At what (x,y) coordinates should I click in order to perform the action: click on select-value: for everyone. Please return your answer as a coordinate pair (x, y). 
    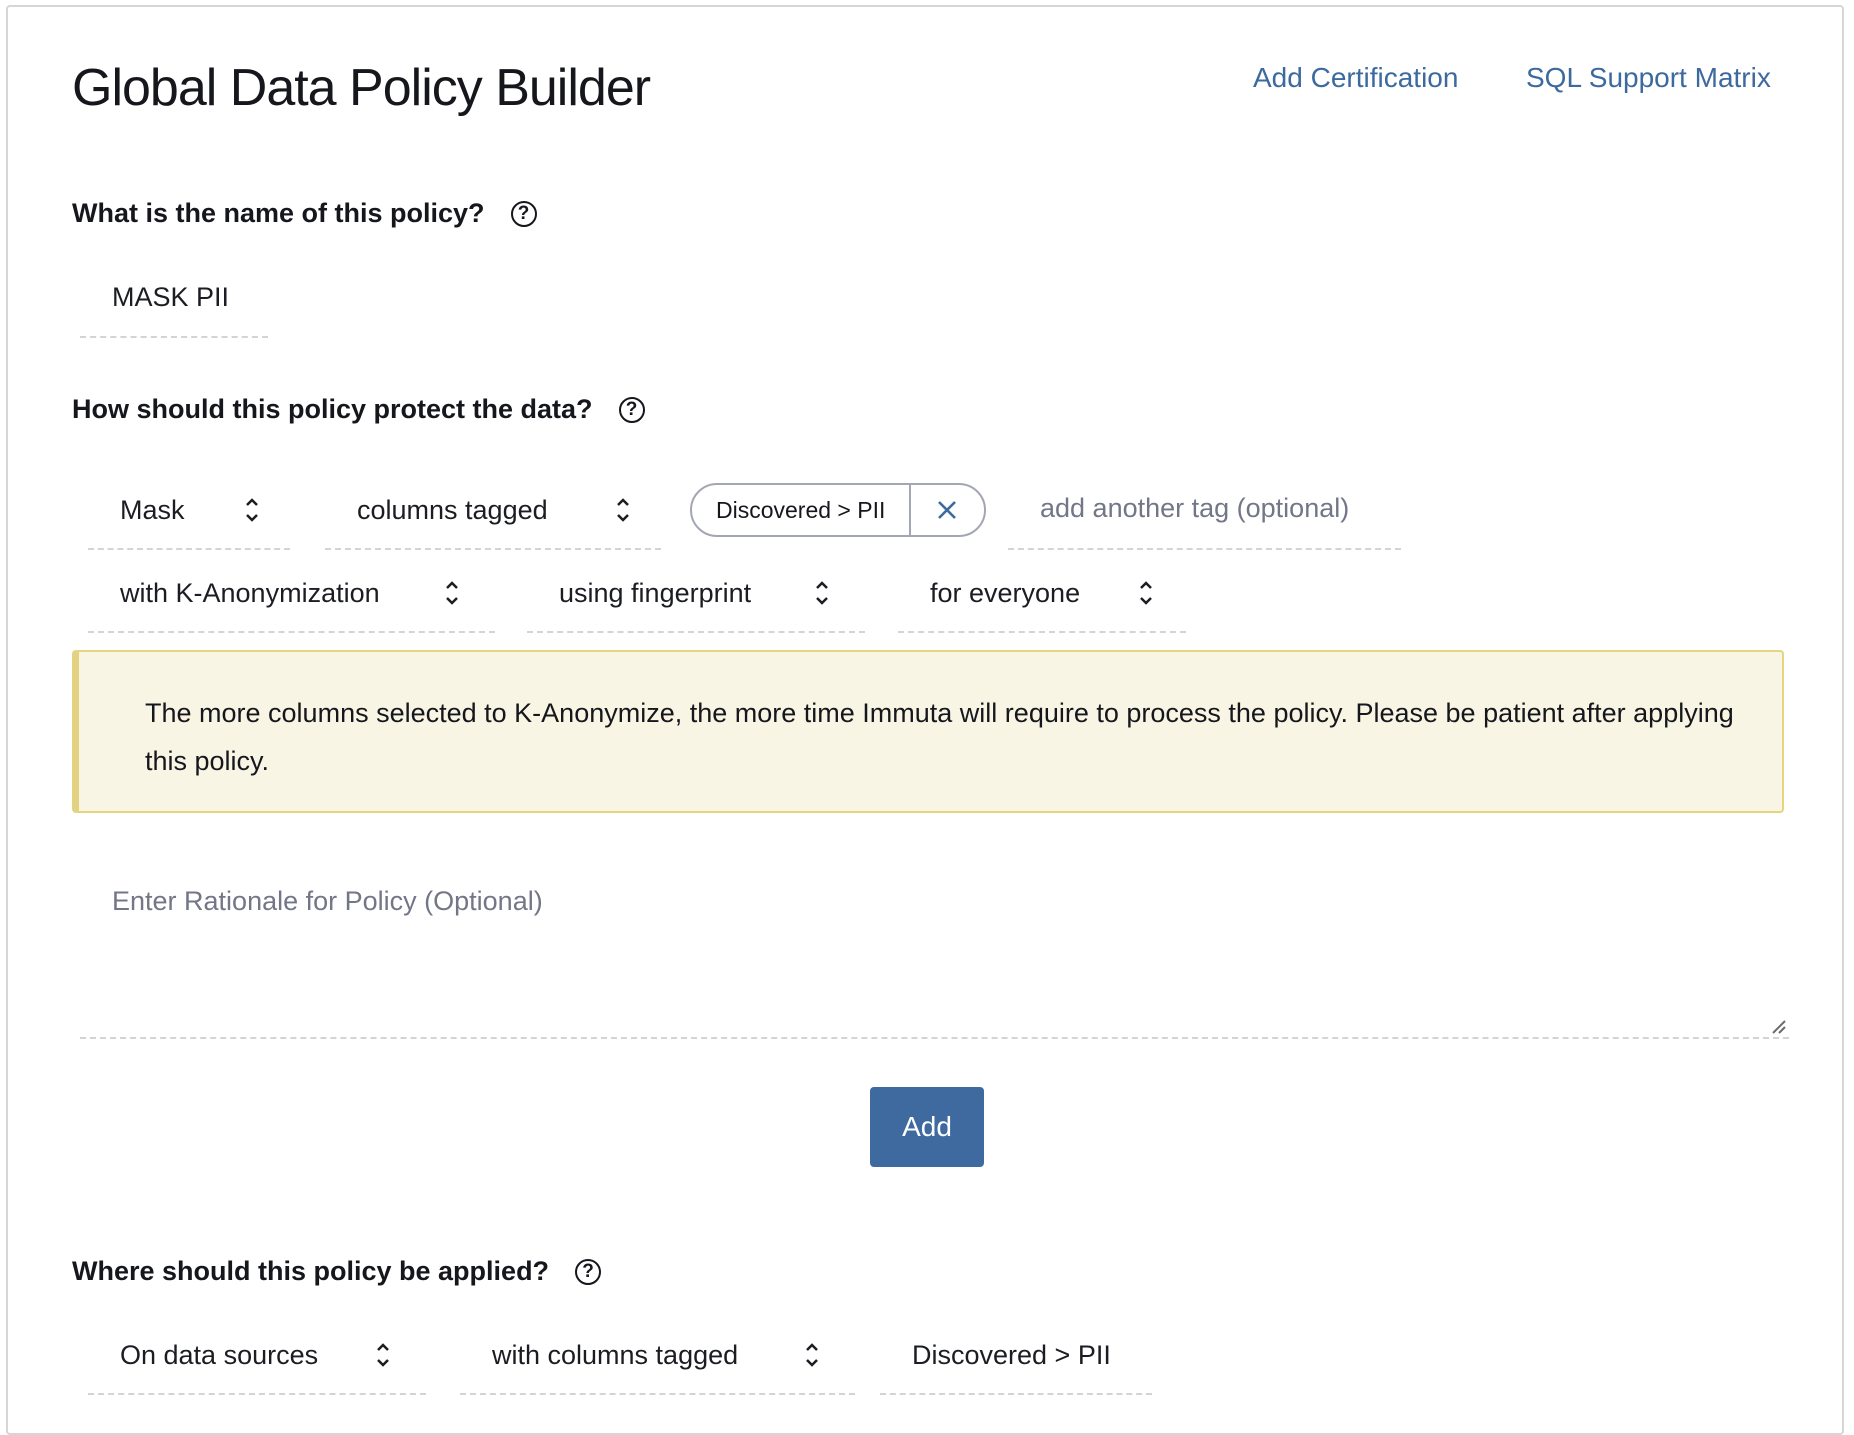
    Looking at the image, I should click on (1005, 592).